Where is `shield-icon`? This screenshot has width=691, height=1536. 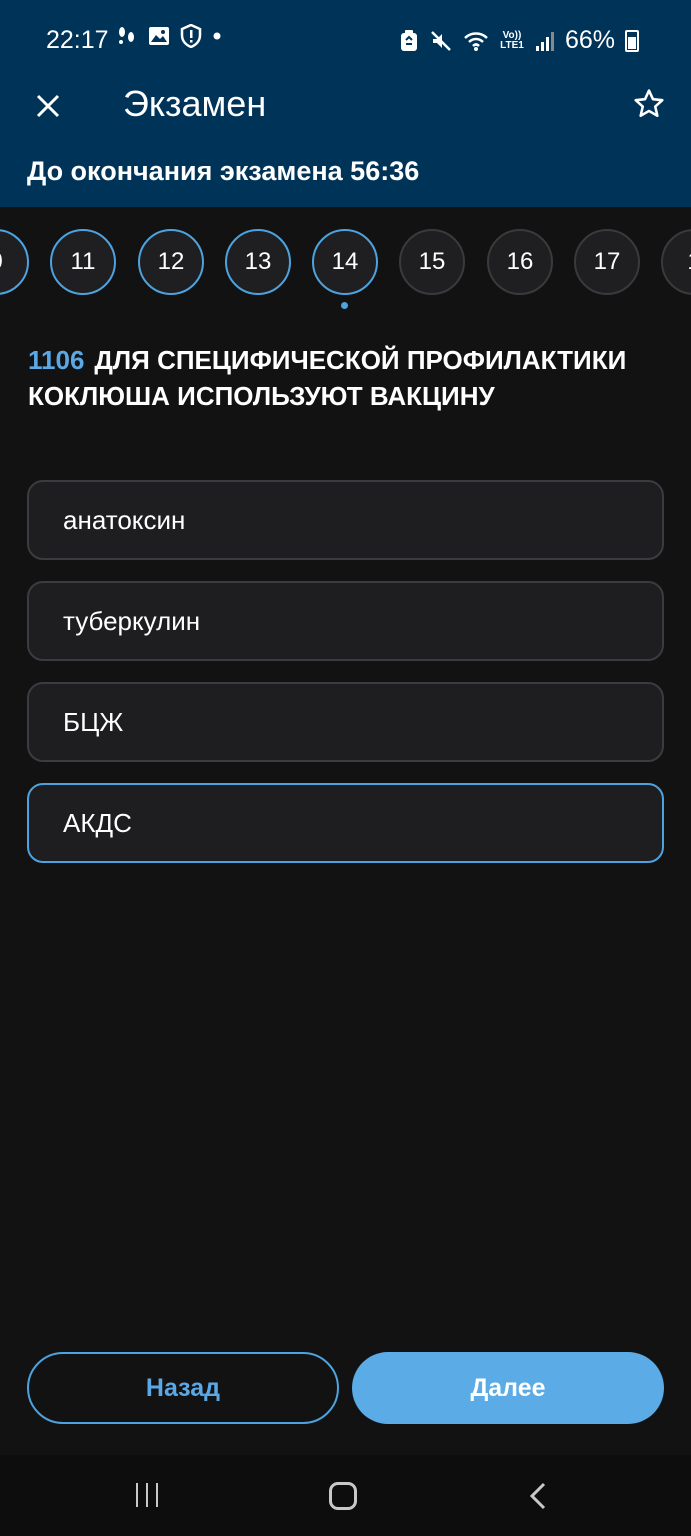 shield-icon is located at coordinates (191, 36).